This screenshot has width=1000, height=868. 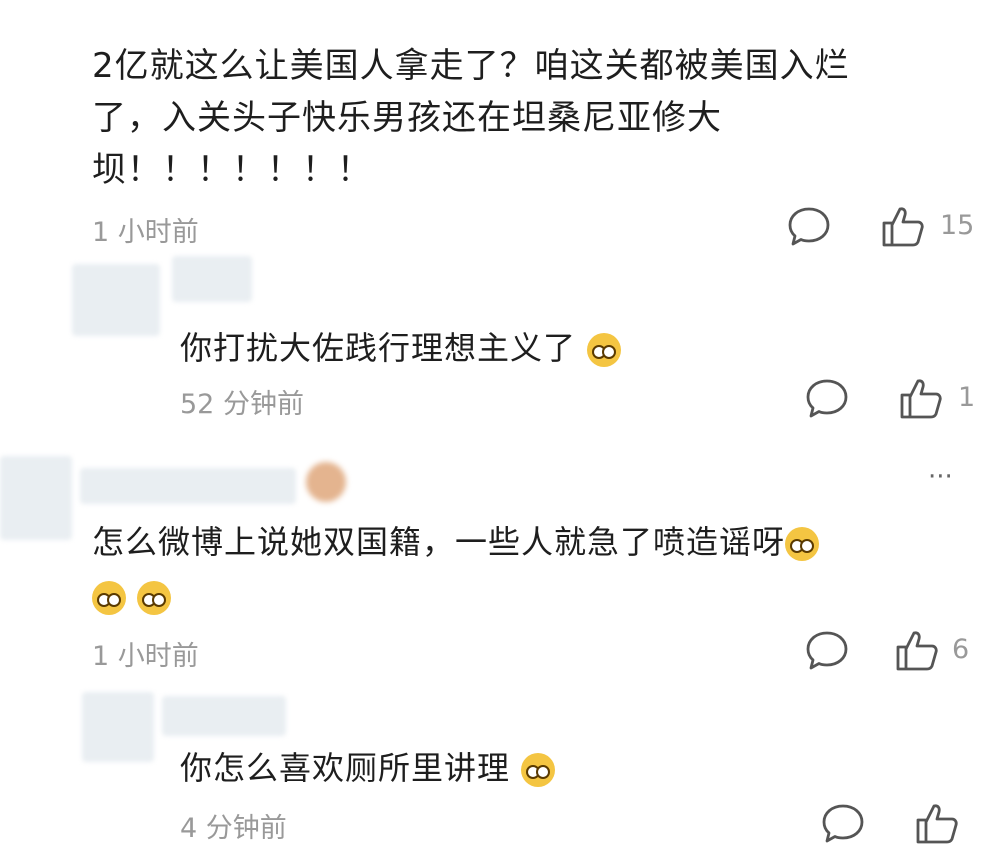 What do you see at coordinates (378, 348) in the screenshot?
I see `reply-1-text-content: 你打扰大佐践行理想主义了` at bounding box center [378, 348].